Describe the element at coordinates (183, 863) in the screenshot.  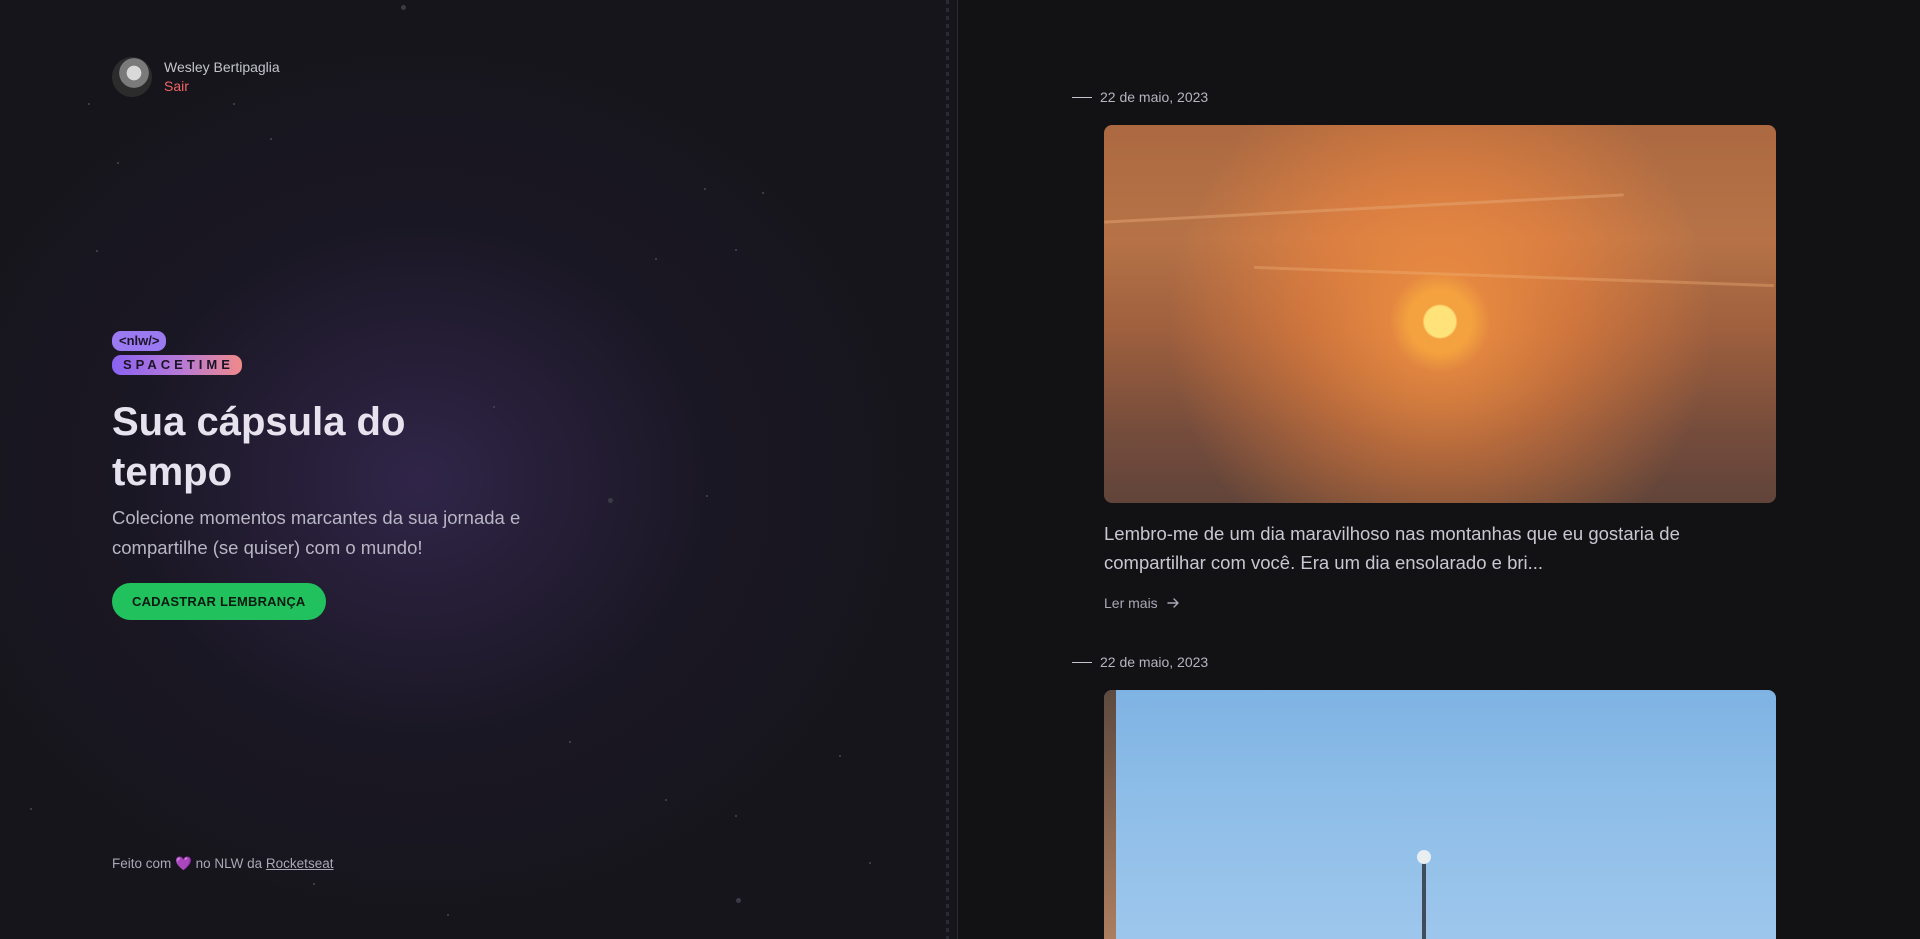
I see `heart-icon: 💜` at that location.